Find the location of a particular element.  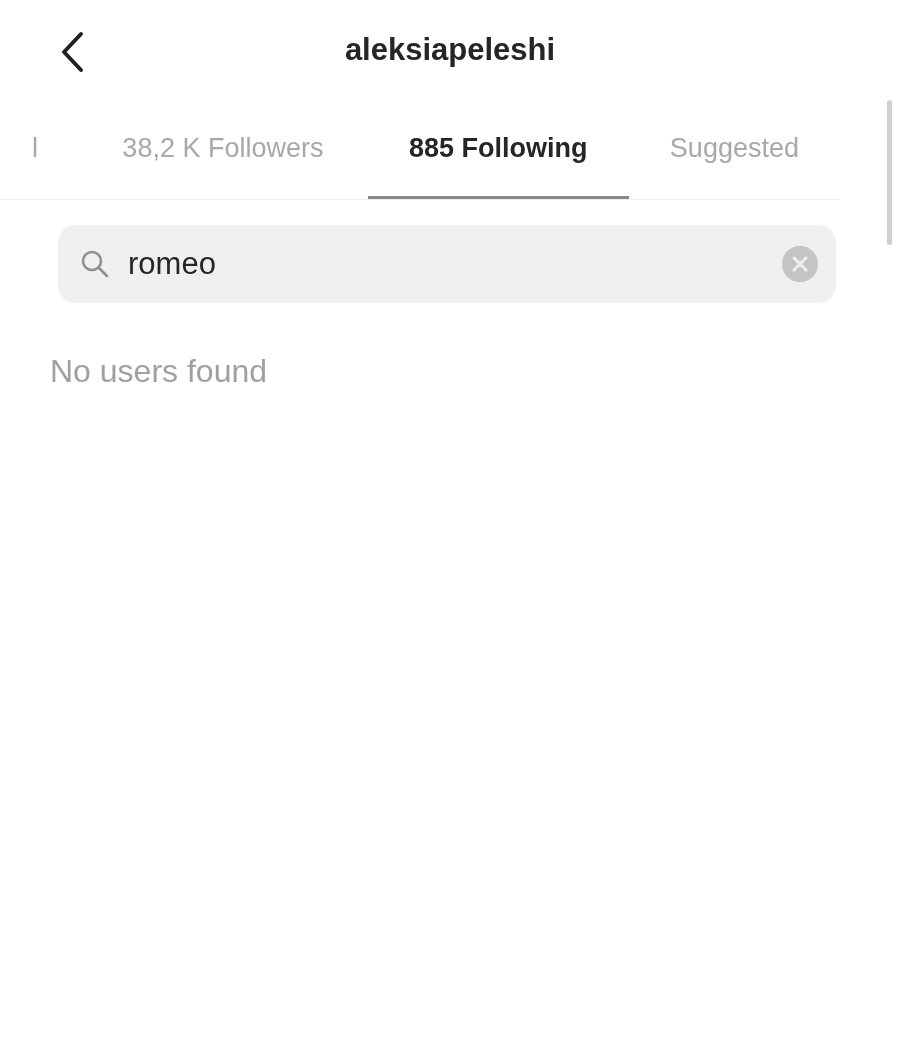

search-field: romeo is located at coordinates (447, 264).